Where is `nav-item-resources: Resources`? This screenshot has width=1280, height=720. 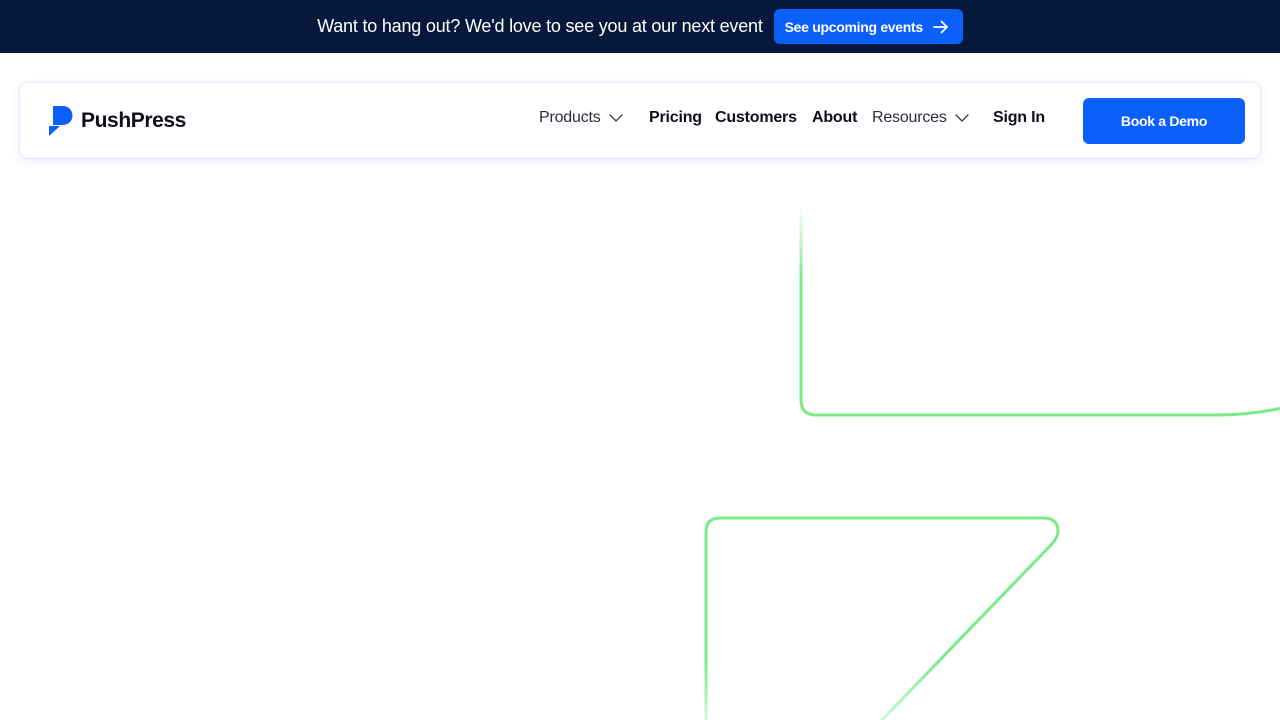 nav-item-resources: Resources is located at coordinates (920, 118).